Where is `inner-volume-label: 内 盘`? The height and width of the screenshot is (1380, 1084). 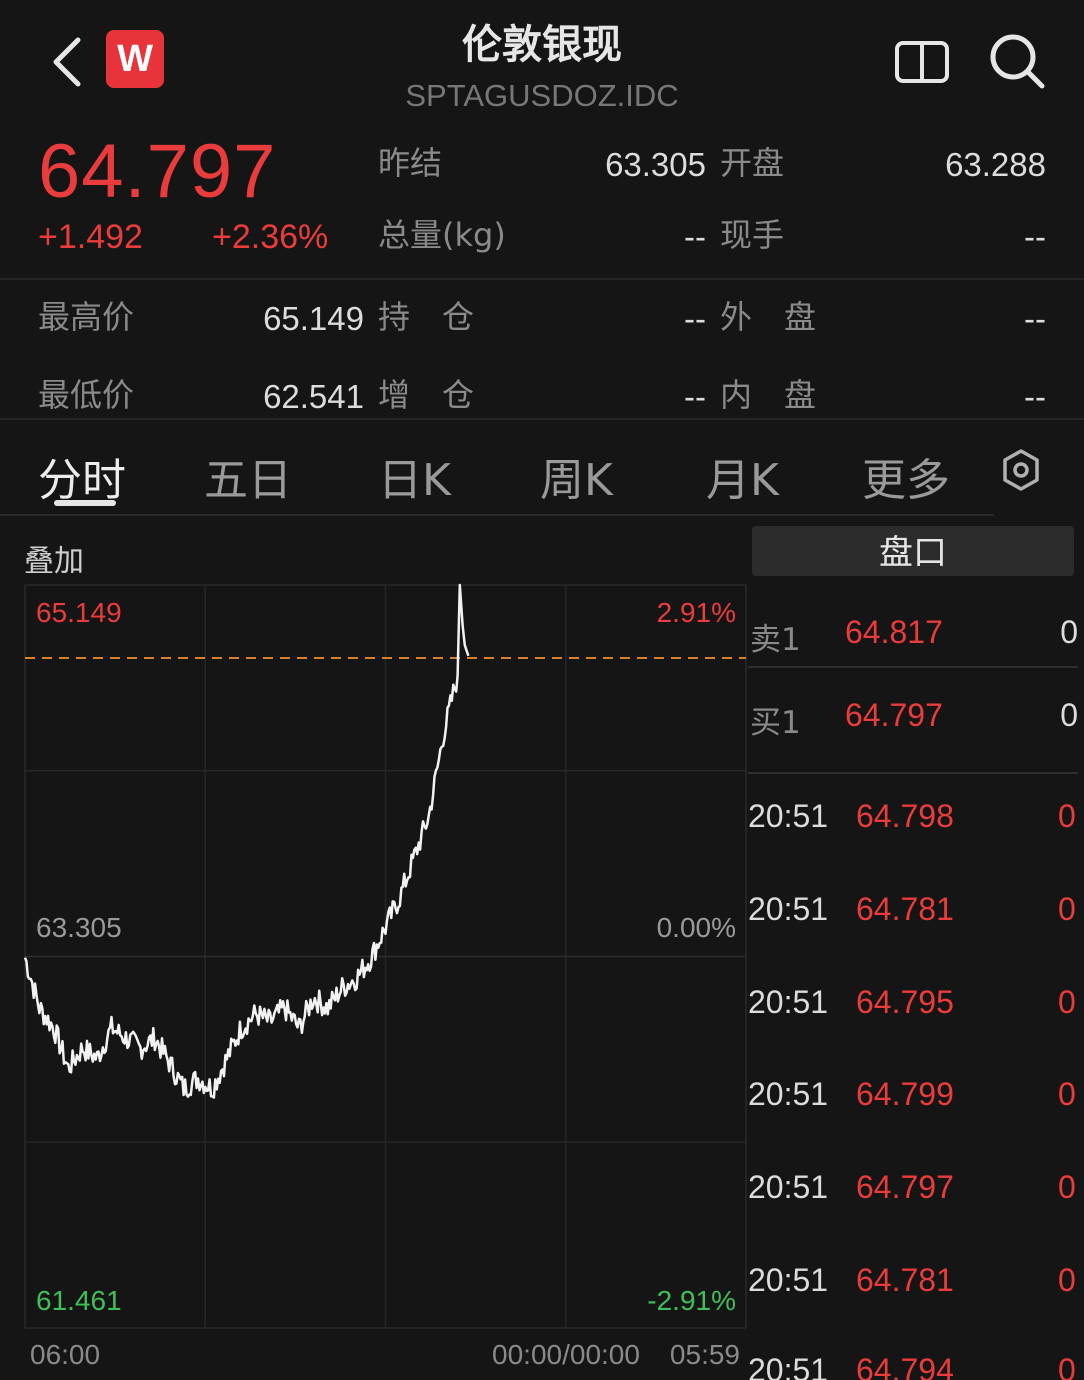 inner-volume-label: 内 盘 is located at coordinates (768, 395).